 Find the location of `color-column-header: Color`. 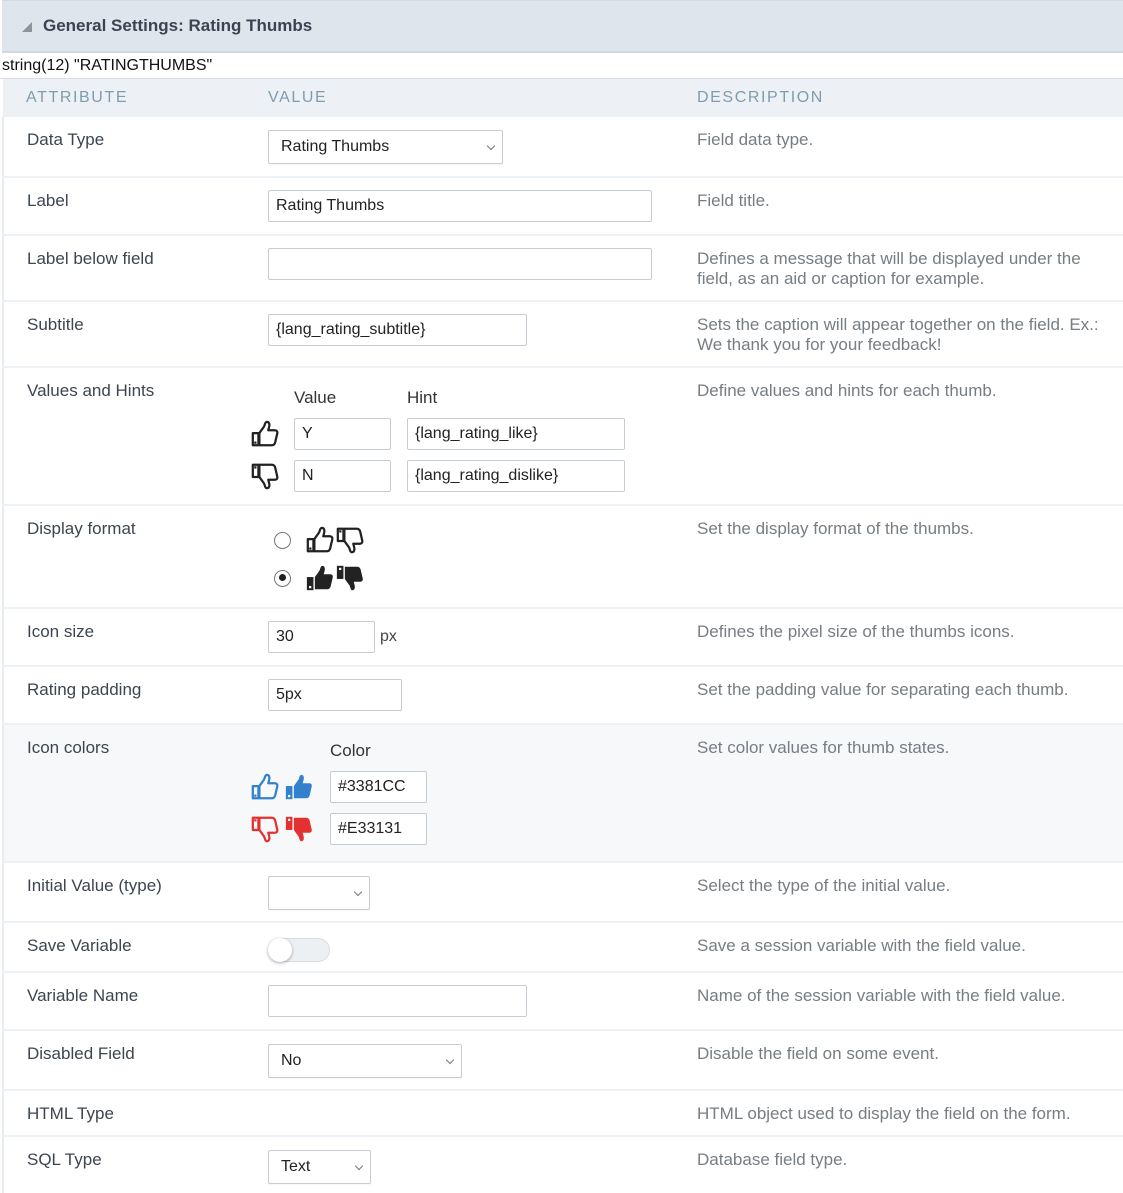

color-column-header: Color is located at coordinates (350, 750).